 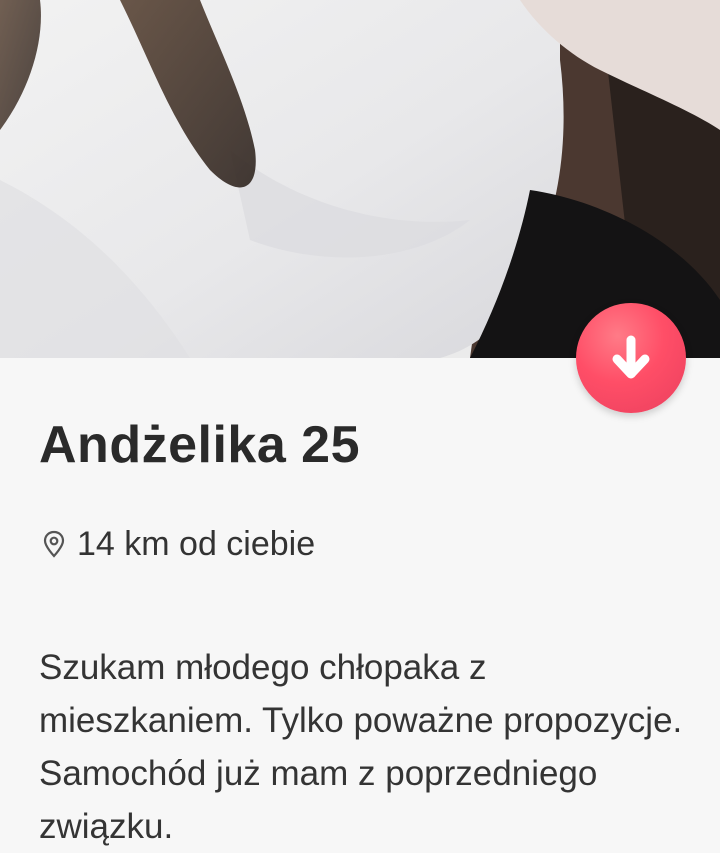 What do you see at coordinates (200, 445) in the screenshot?
I see `profile-name-age: Andżelika 25` at bounding box center [200, 445].